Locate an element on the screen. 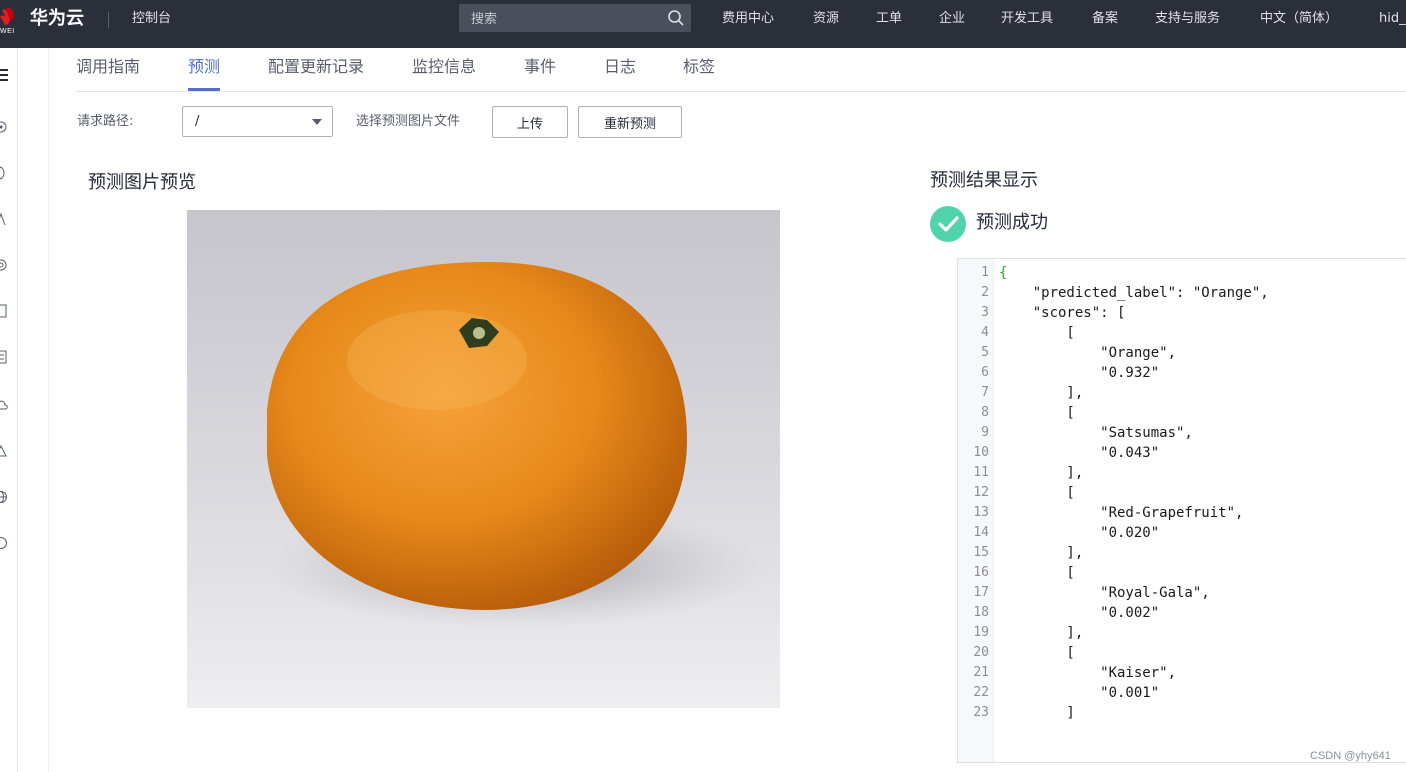 This screenshot has height=772, width=1406. line-number: 17 is located at coordinates (981, 592).